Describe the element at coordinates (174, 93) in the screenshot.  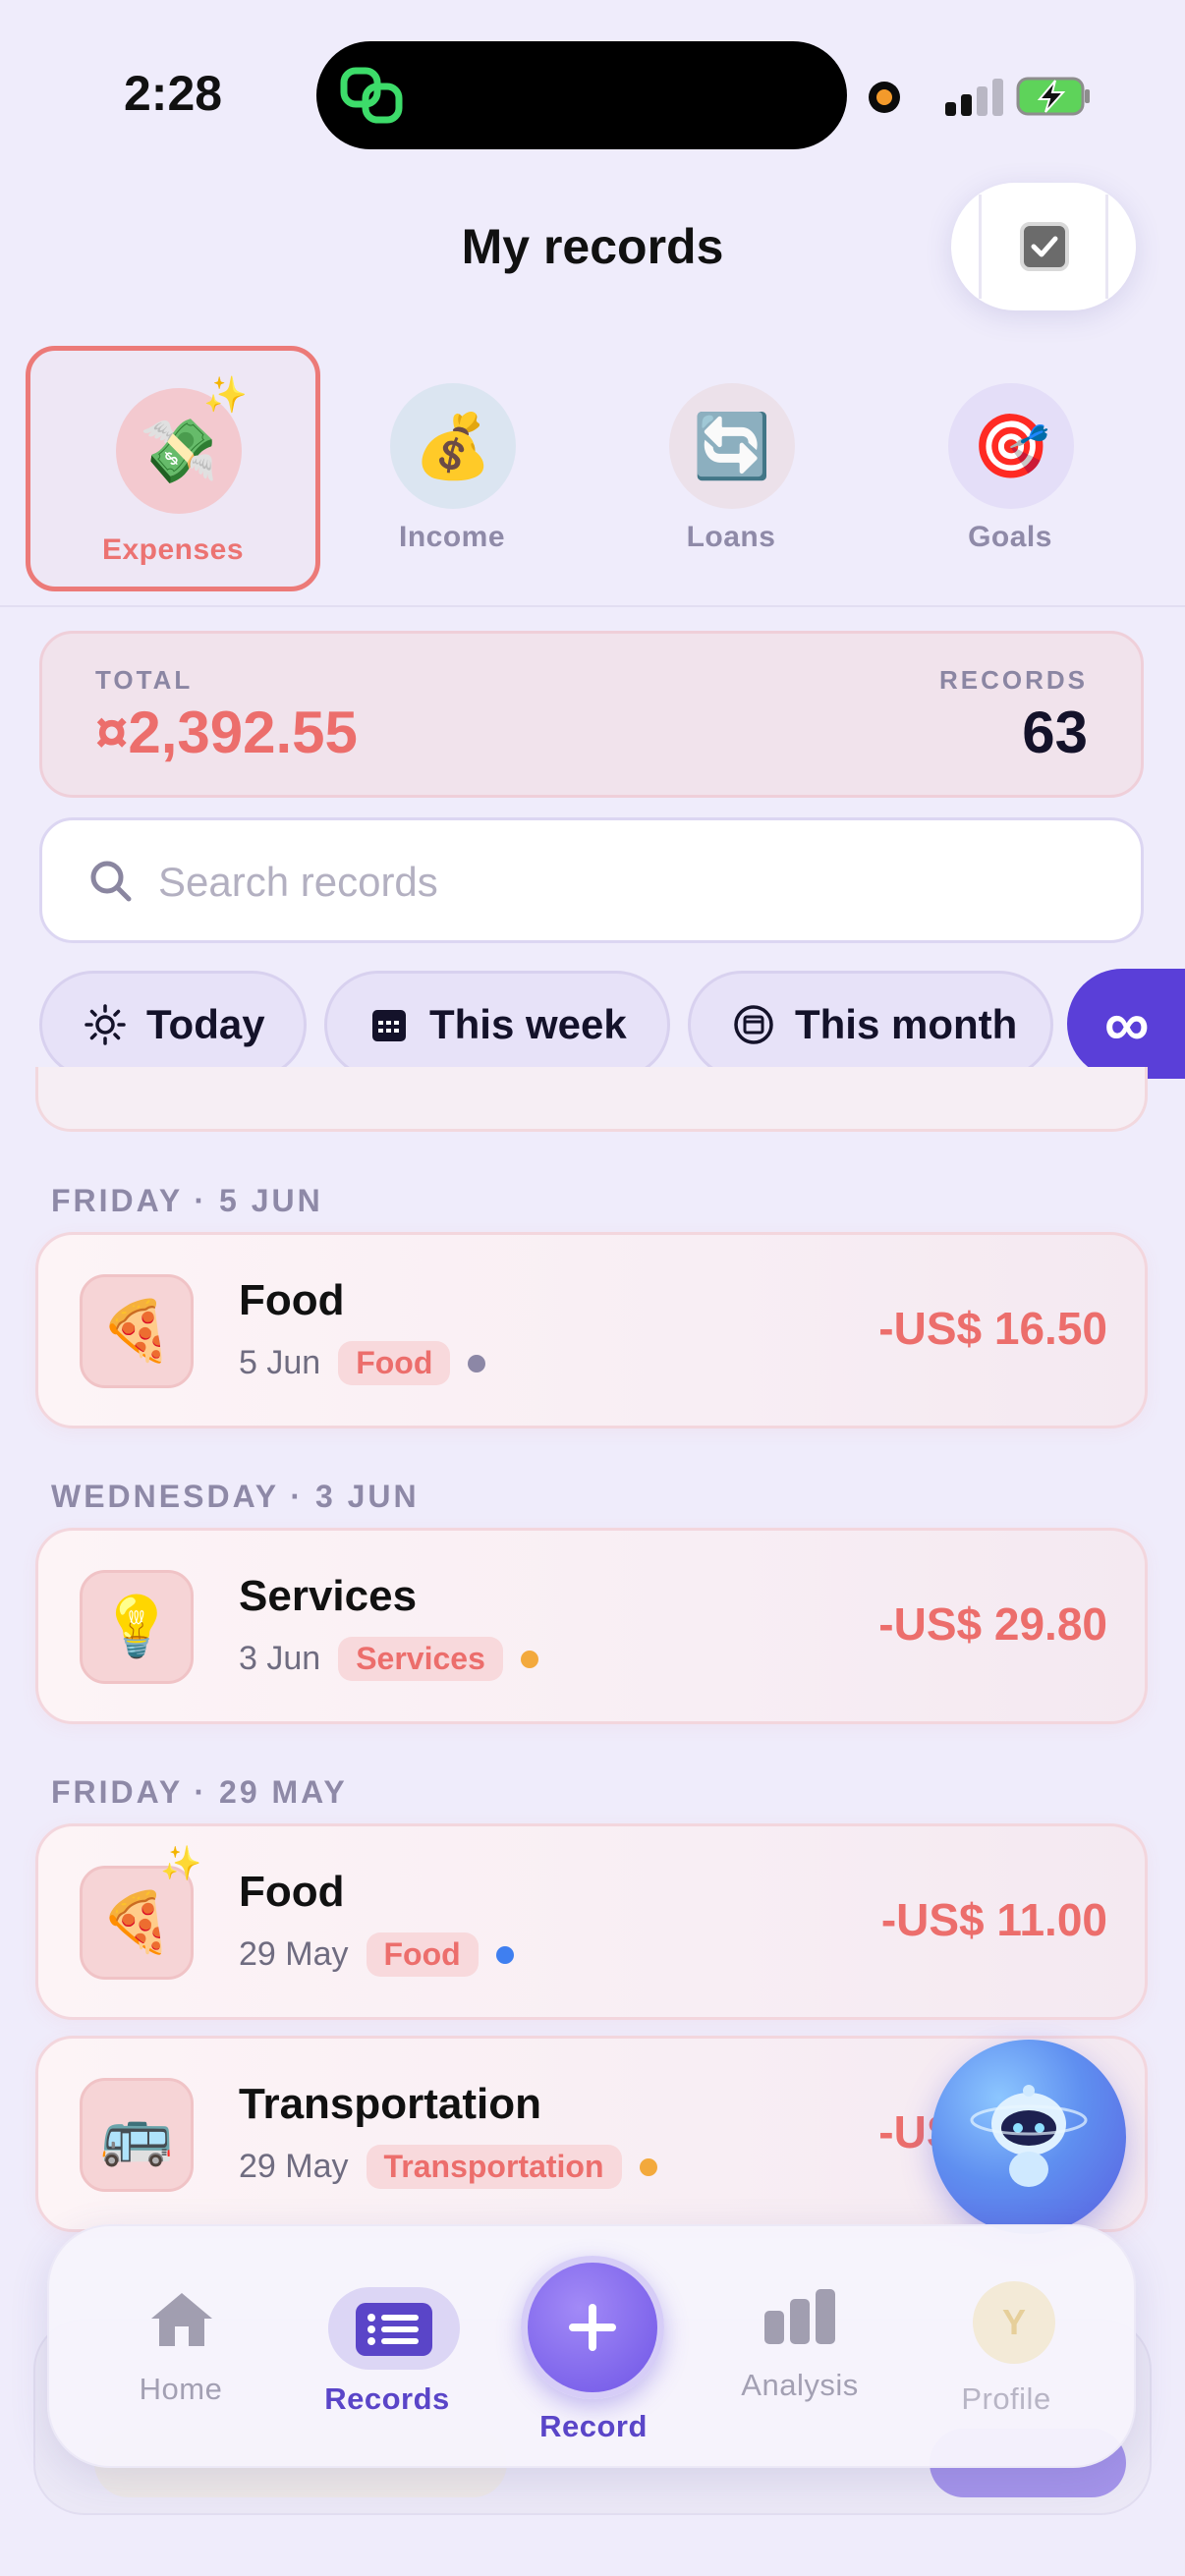
I see `status-time: 2:28` at that location.